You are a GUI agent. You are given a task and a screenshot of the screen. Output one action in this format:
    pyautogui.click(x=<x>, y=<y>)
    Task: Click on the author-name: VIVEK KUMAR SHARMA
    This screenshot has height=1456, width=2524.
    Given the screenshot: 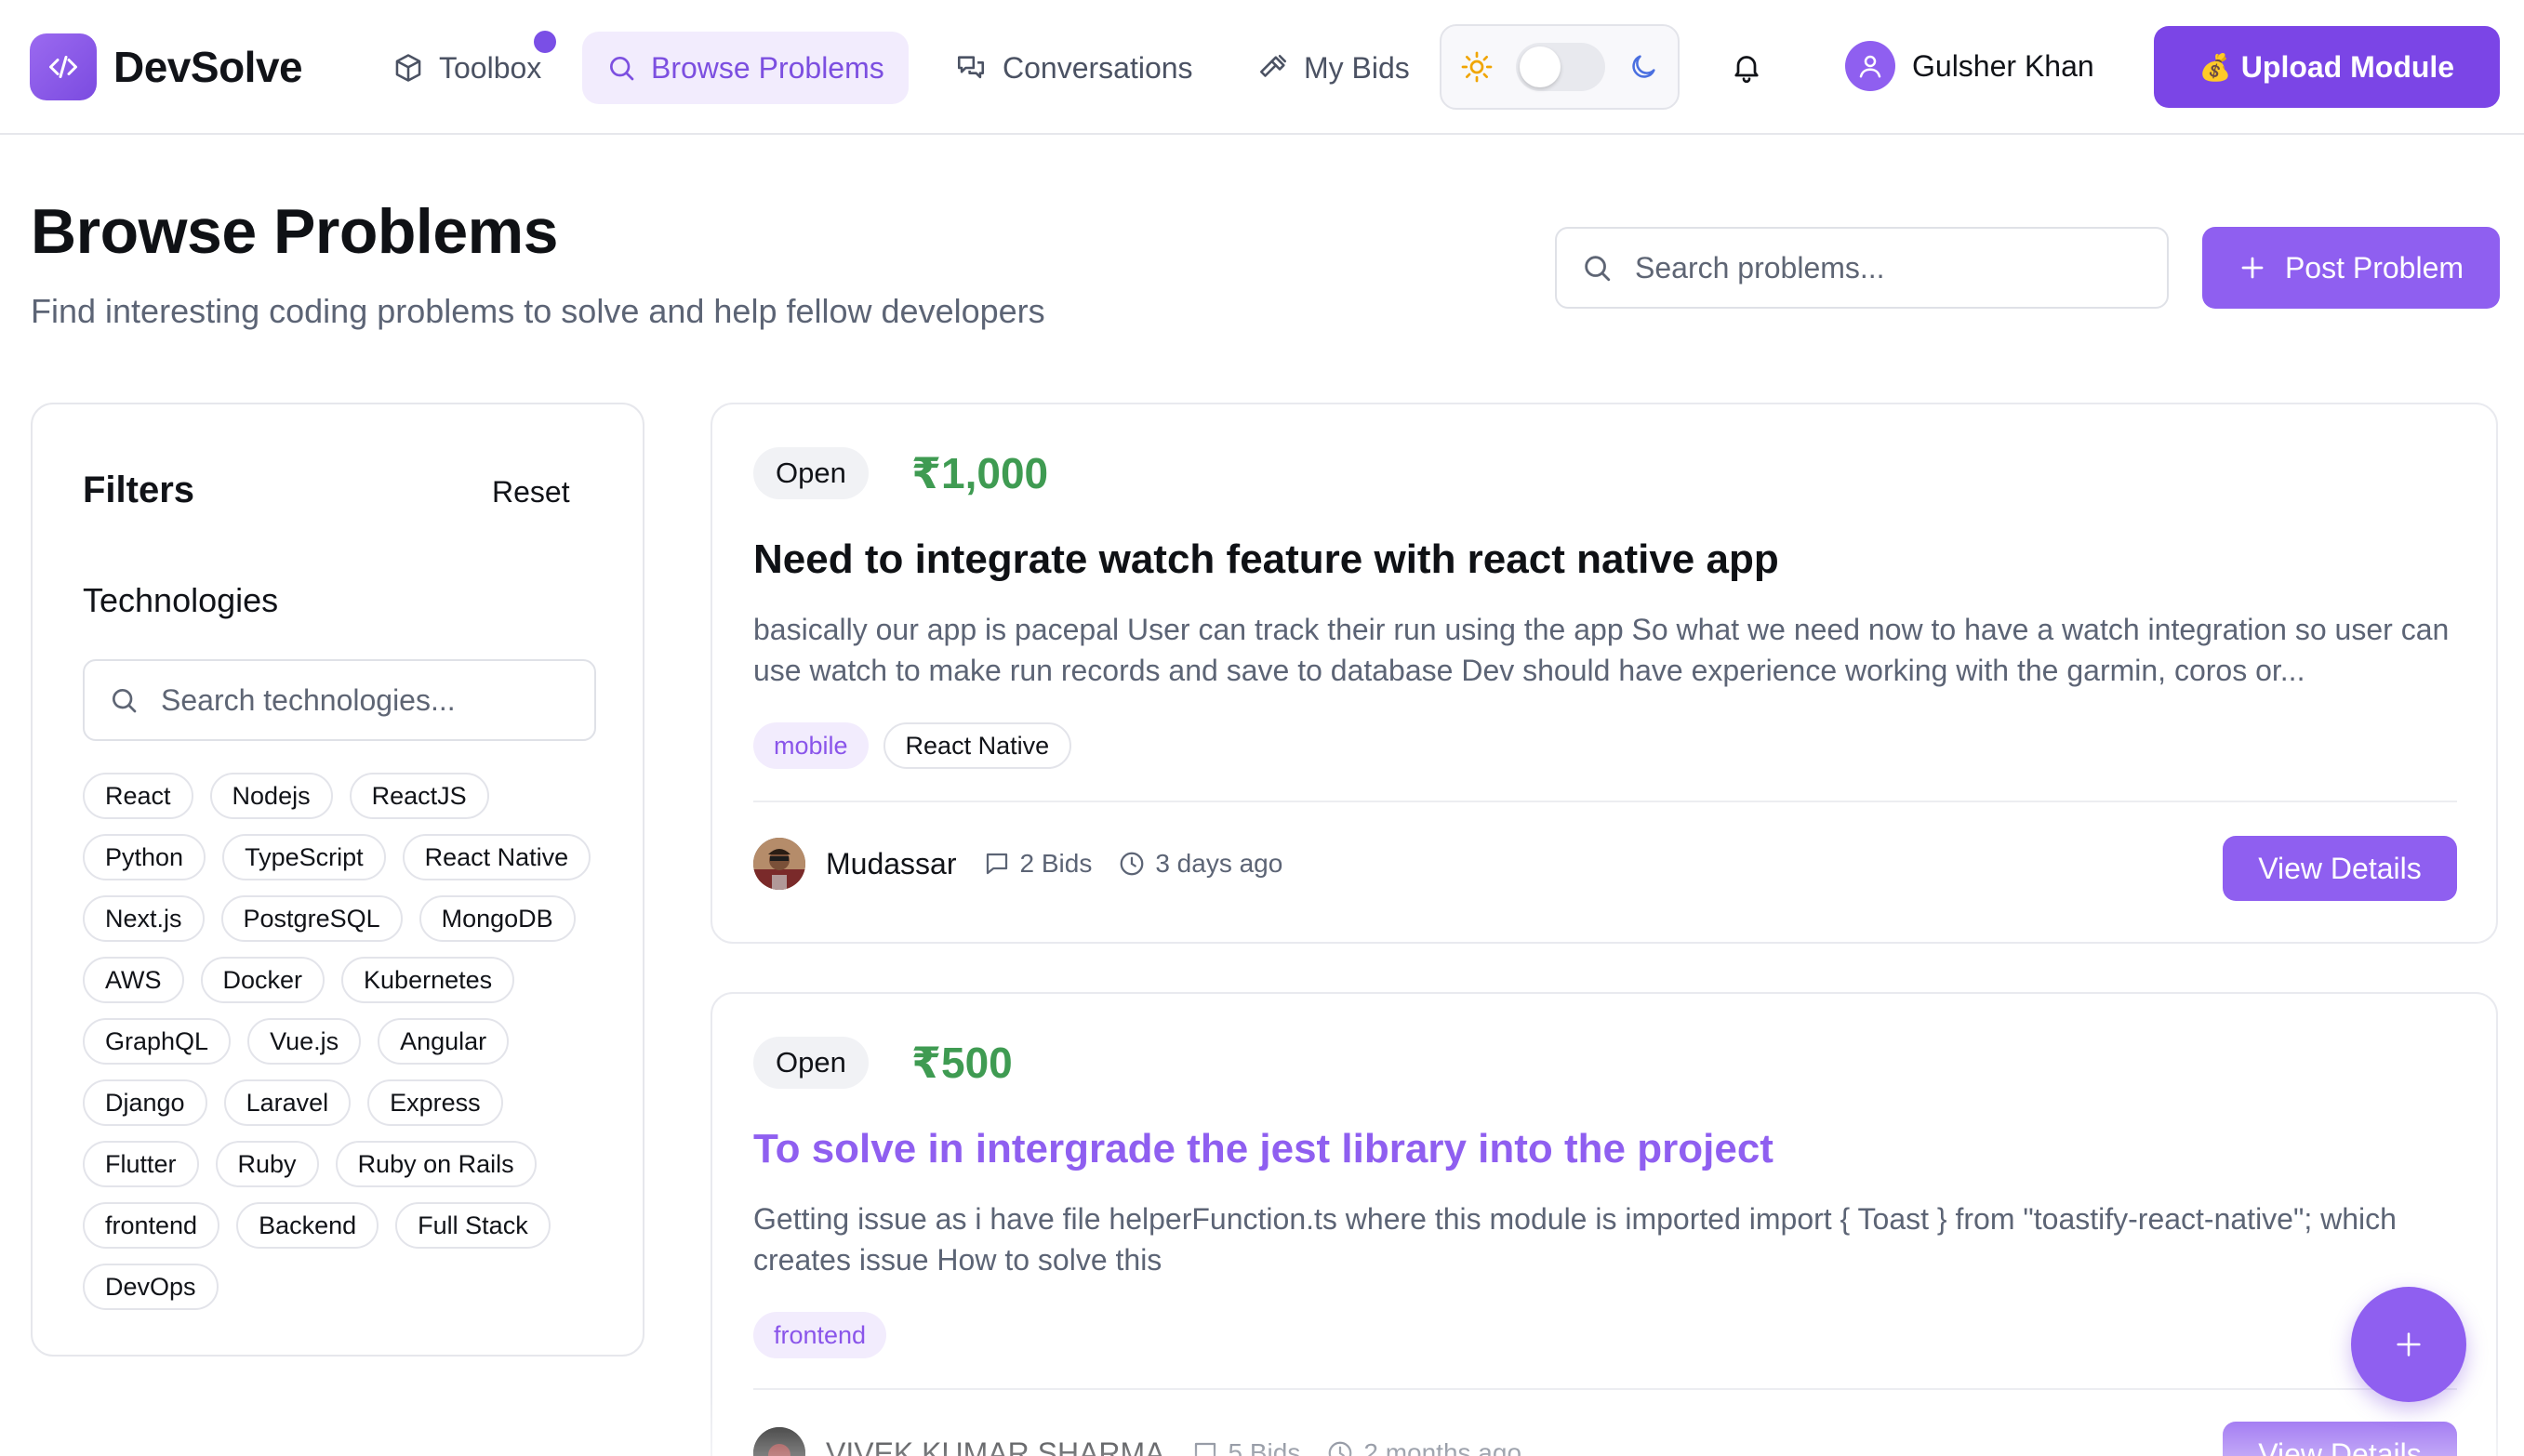 What is the action you would take?
    pyautogui.click(x=995, y=1446)
    